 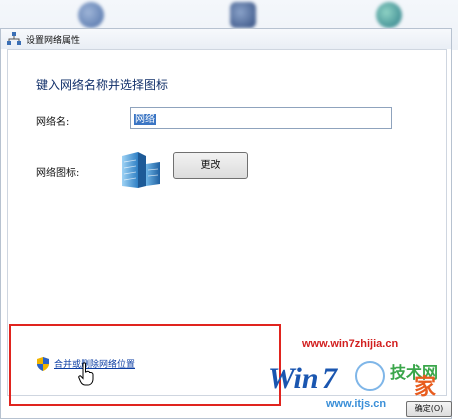 I want to click on ok-button: 确定(O), so click(x=429, y=409).